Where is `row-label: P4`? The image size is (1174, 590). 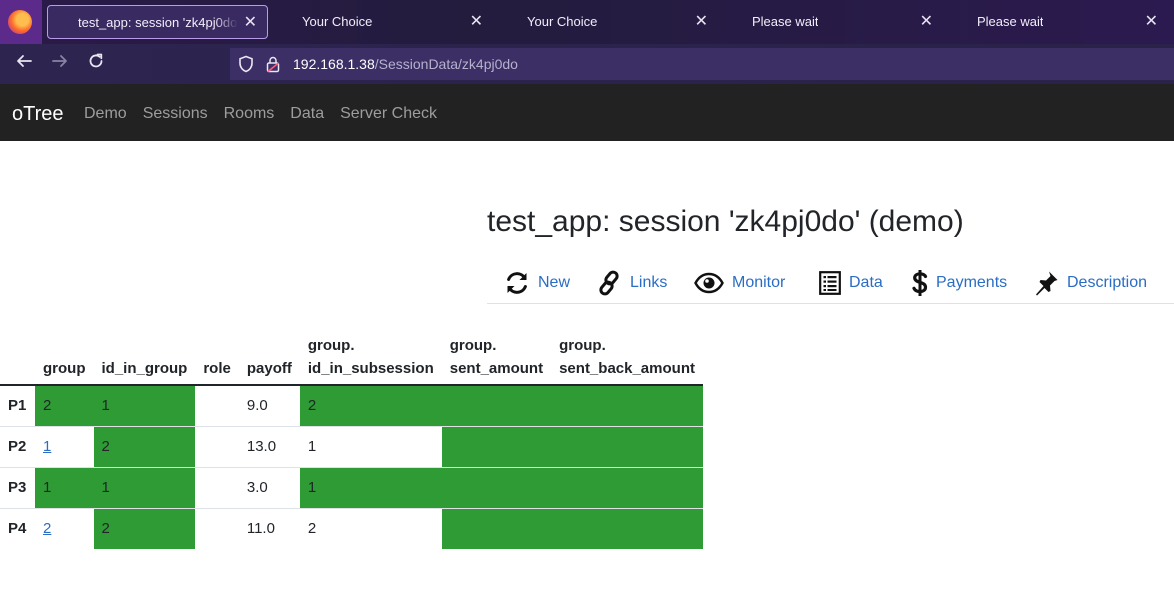
row-label: P4 is located at coordinates (17, 528).